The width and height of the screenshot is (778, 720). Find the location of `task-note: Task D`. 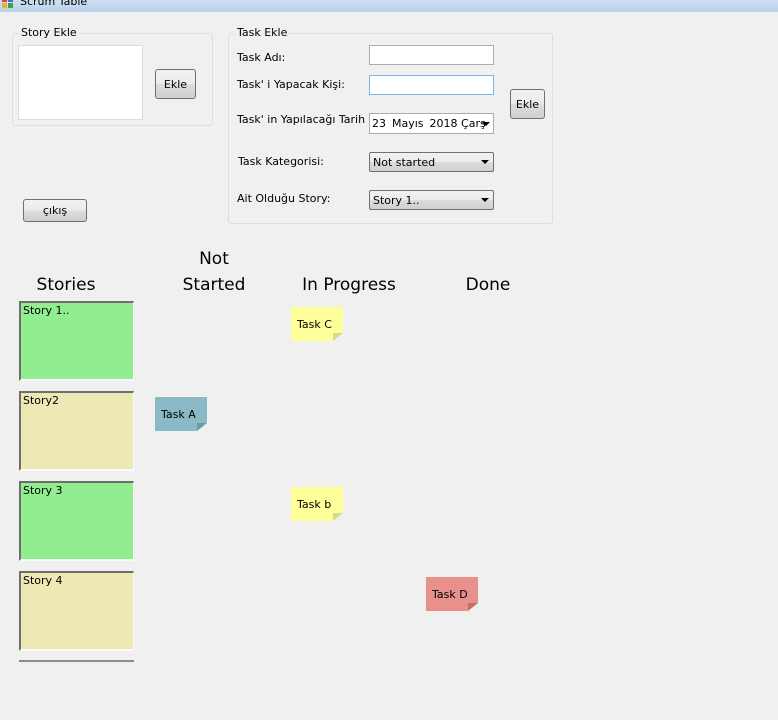

task-note: Task D is located at coordinates (452, 594).